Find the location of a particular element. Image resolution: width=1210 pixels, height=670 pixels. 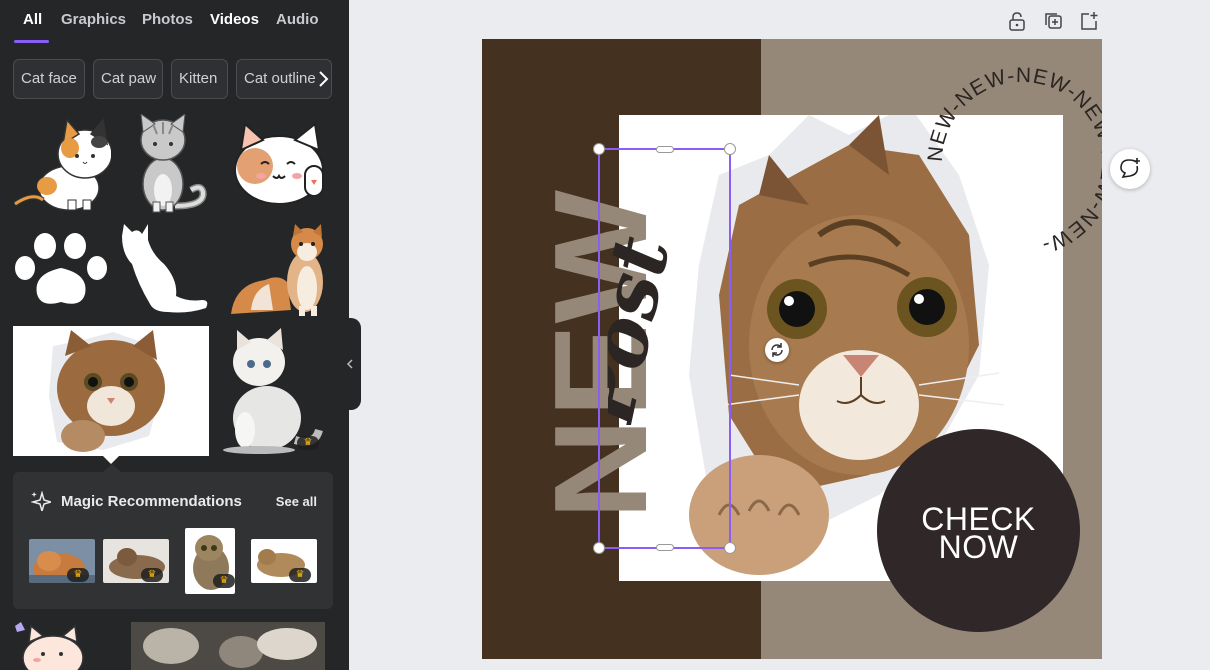

selection-box is located at coordinates (664, 348).